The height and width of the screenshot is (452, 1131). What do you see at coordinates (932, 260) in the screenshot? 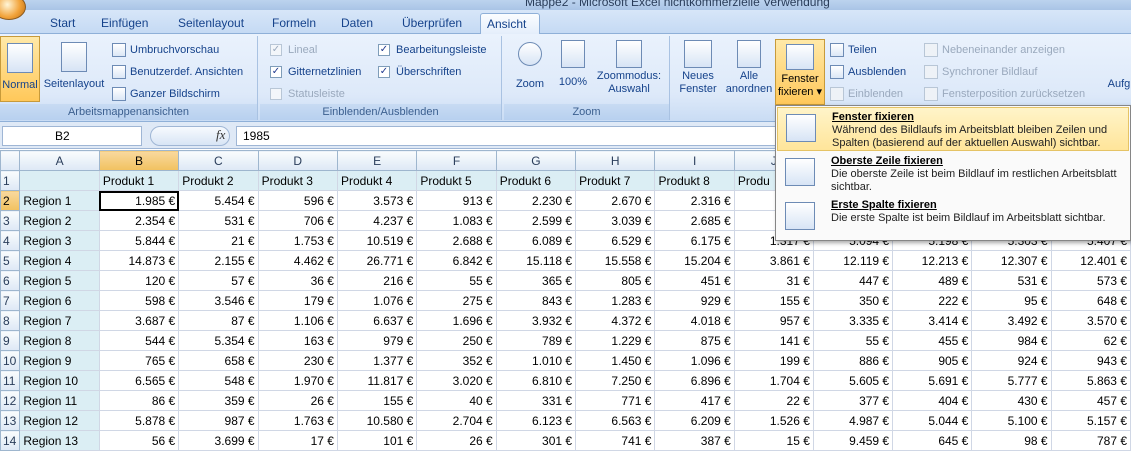
I see `cell: 12.213 €` at bounding box center [932, 260].